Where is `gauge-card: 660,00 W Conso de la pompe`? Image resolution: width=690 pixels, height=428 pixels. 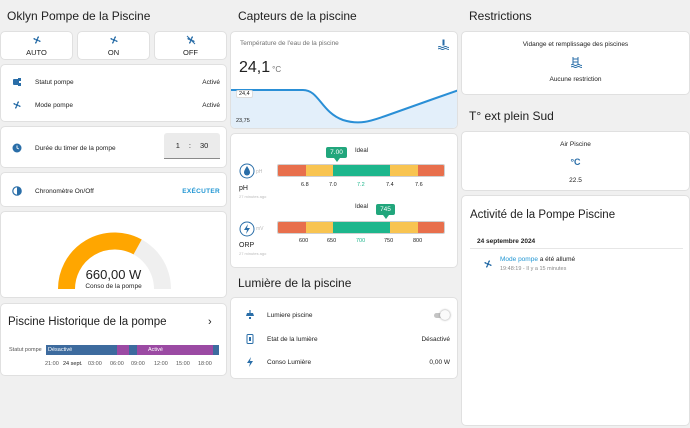 gauge-card: 660,00 W Conso de la pompe is located at coordinates (113, 254).